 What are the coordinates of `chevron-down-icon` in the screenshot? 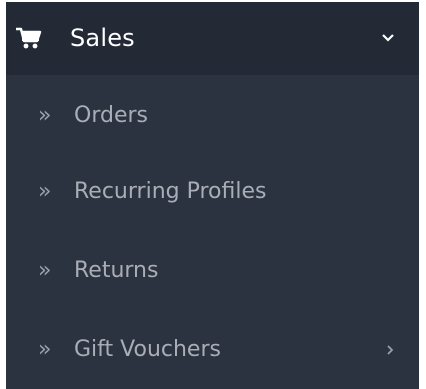 It's located at (388, 38).